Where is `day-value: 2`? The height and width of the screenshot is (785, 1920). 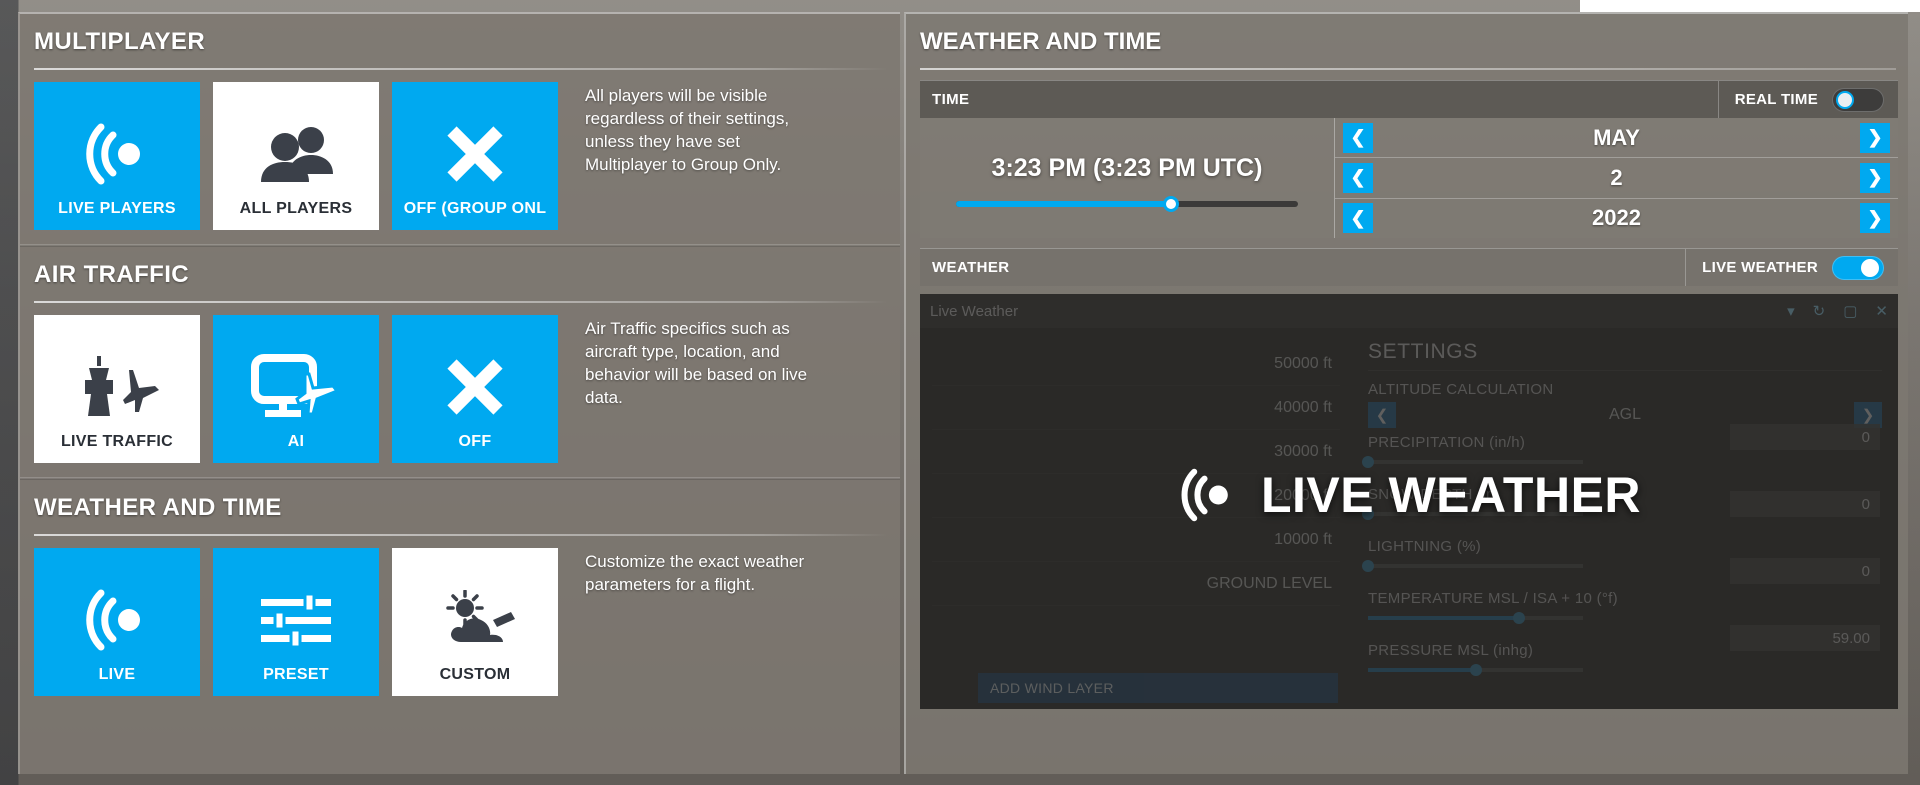 day-value: 2 is located at coordinates (1616, 177).